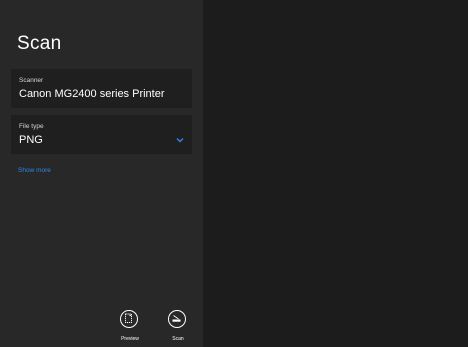 This screenshot has height=347, width=468. What do you see at coordinates (101, 134) in the screenshot?
I see `file-type-dropdown: File type PNG` at bounding box center [101, 134].